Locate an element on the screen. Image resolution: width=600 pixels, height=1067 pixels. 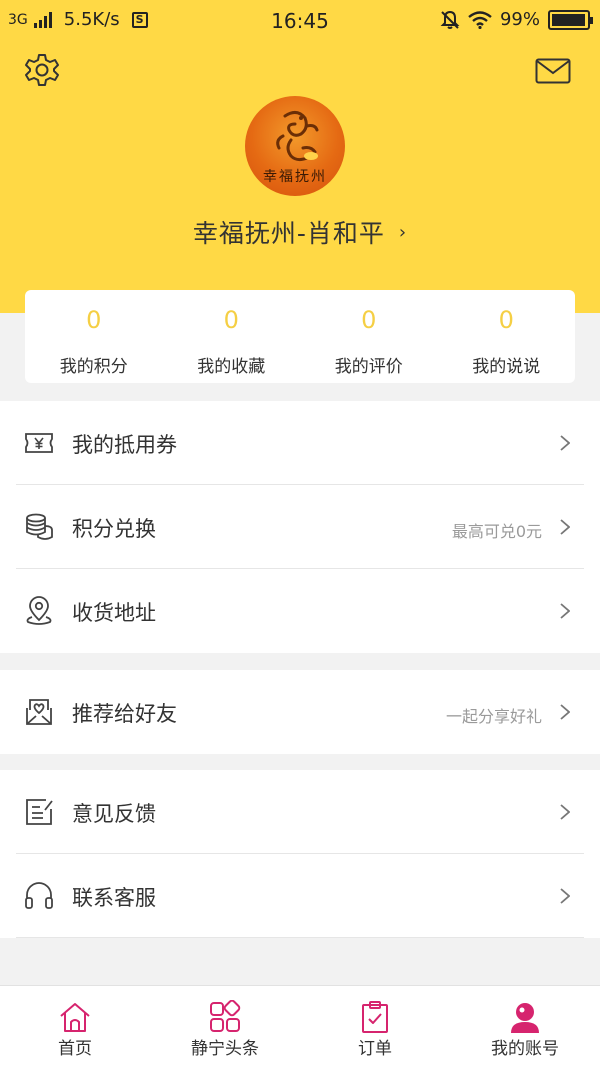
coins-stack-icon is located at coordinates (39, 526).